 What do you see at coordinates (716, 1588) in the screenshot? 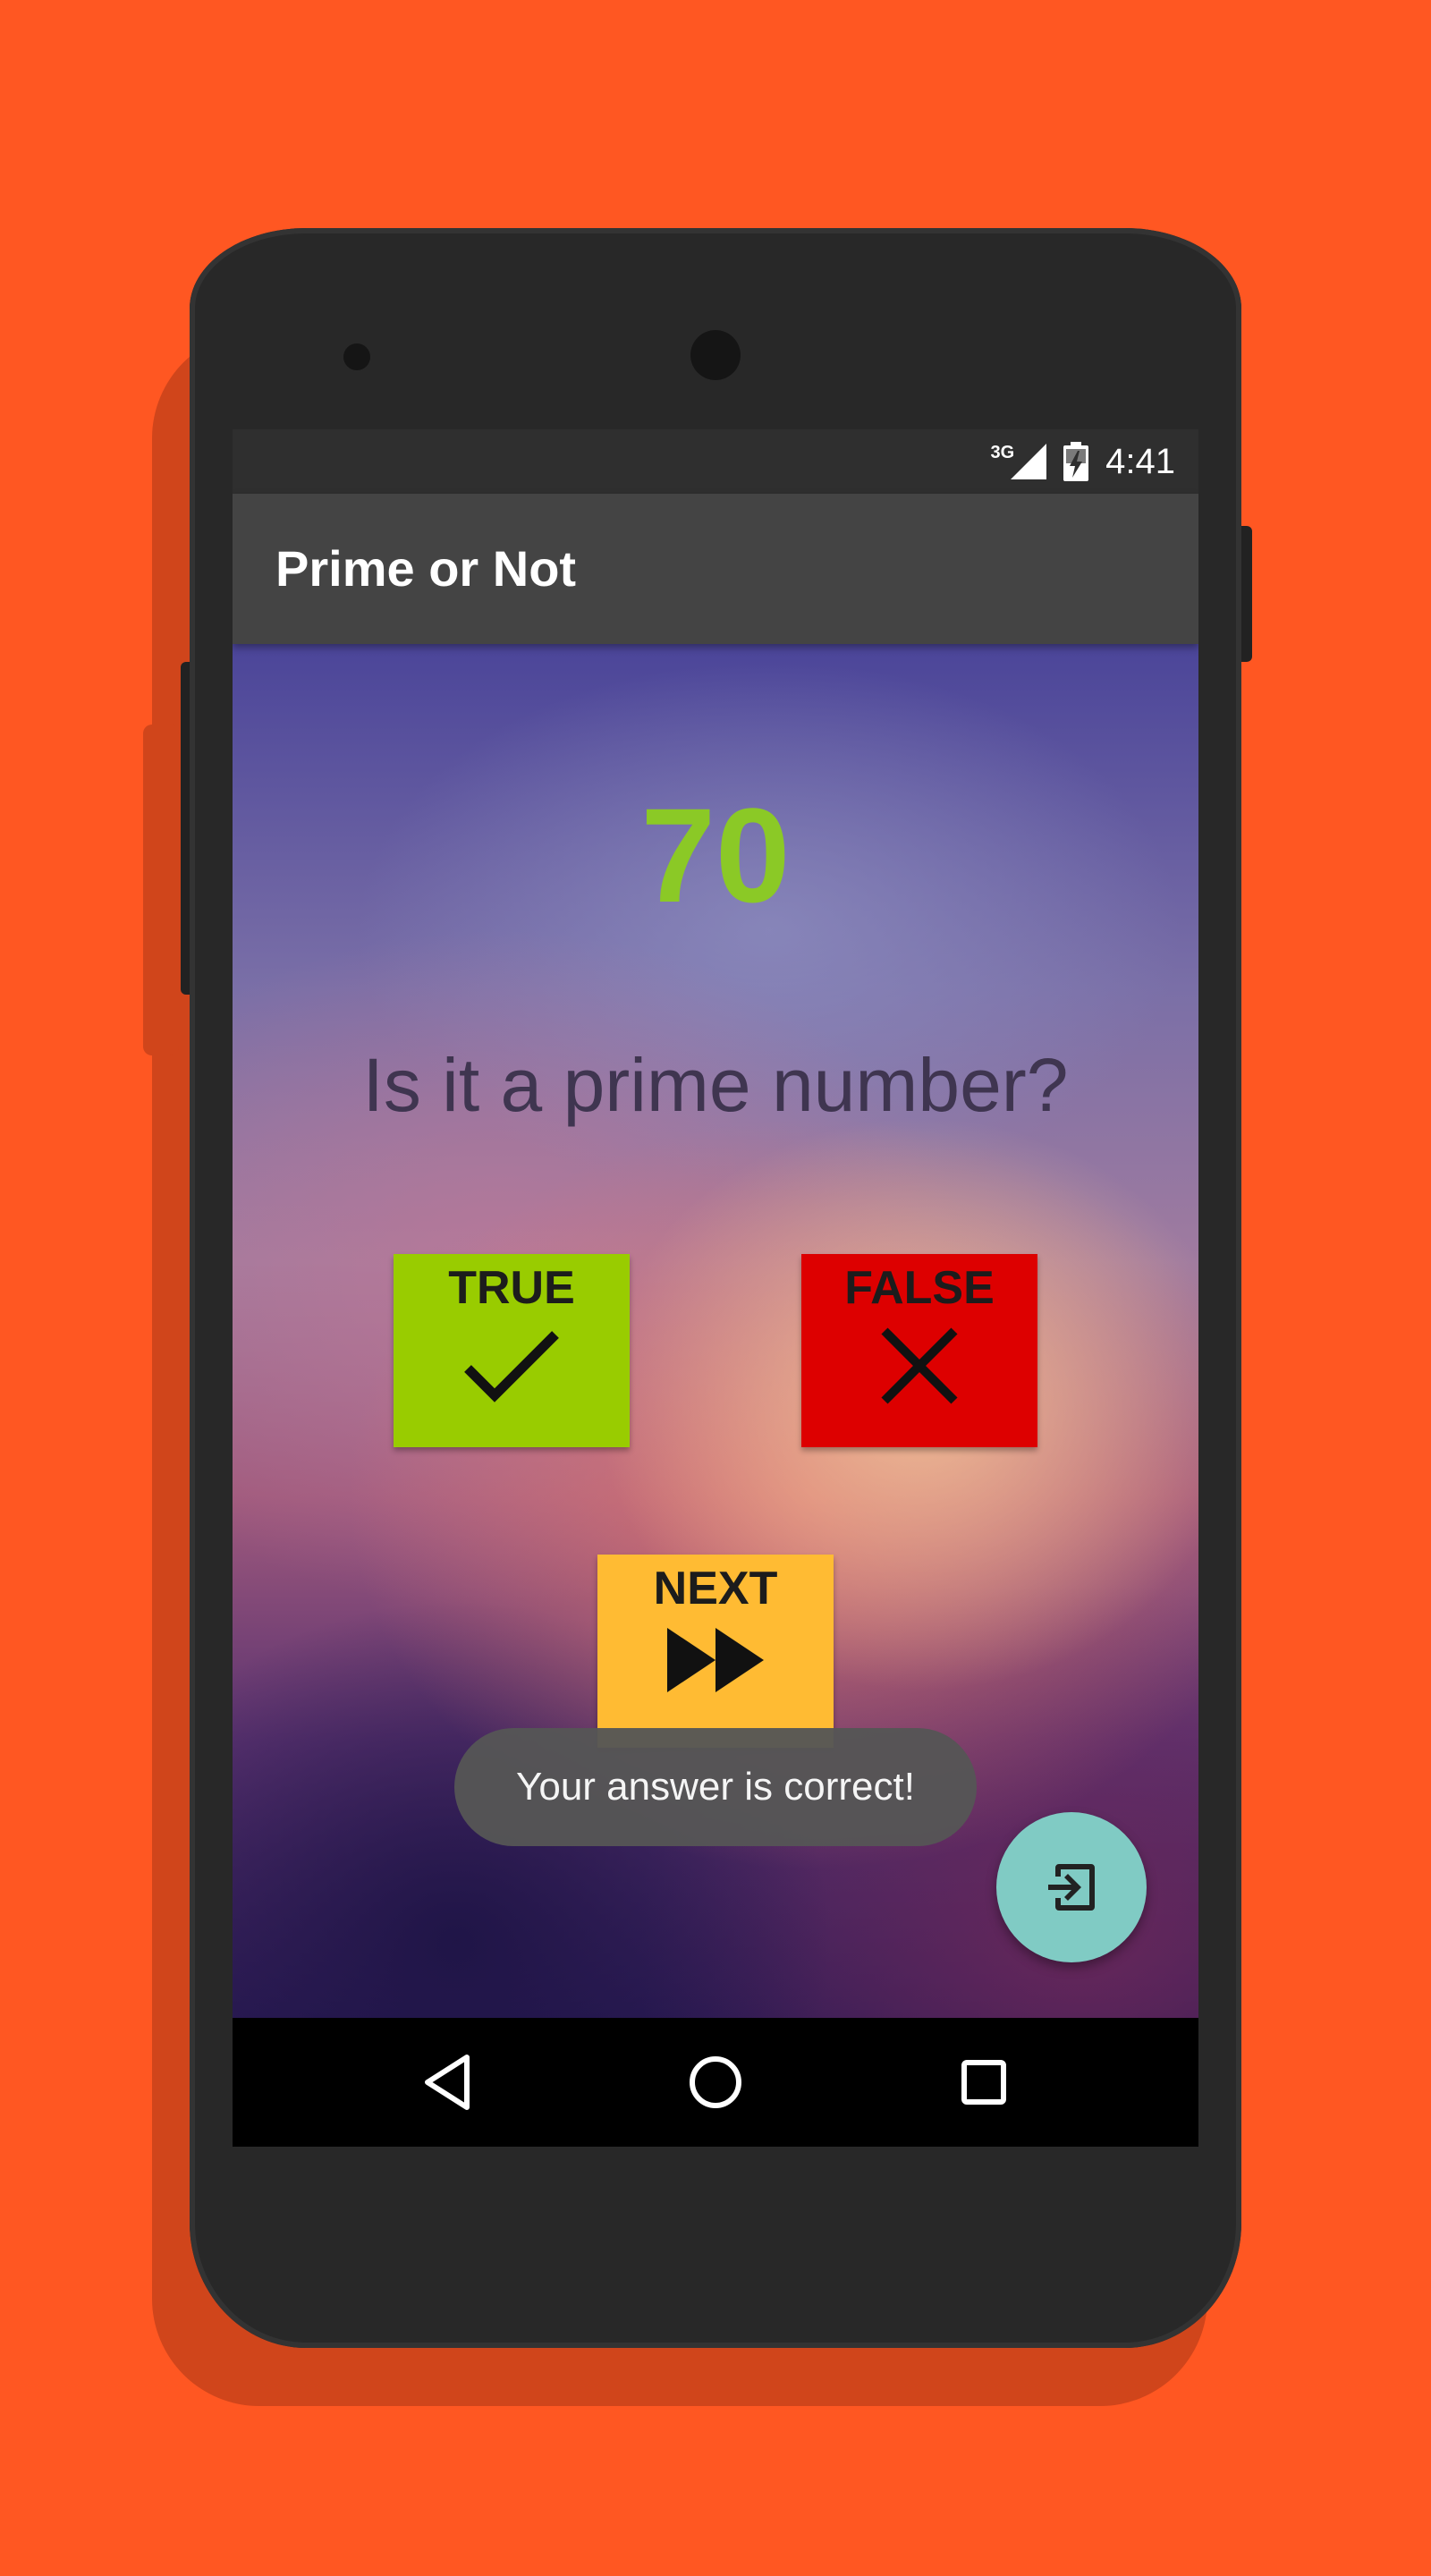
I see `next-button-label: NEXT` at bounding box center [716, 1588].